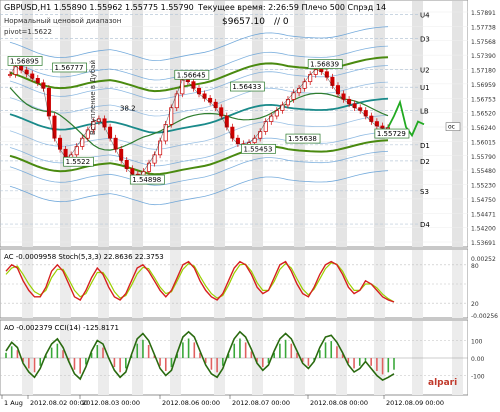 Image resolution: width=500 pixels, height=412 pixels. What do you see at coordinates (483, 99) in the screenshot?
I see `price-axis-label: 1.56753` at bounding box center [483, 99].